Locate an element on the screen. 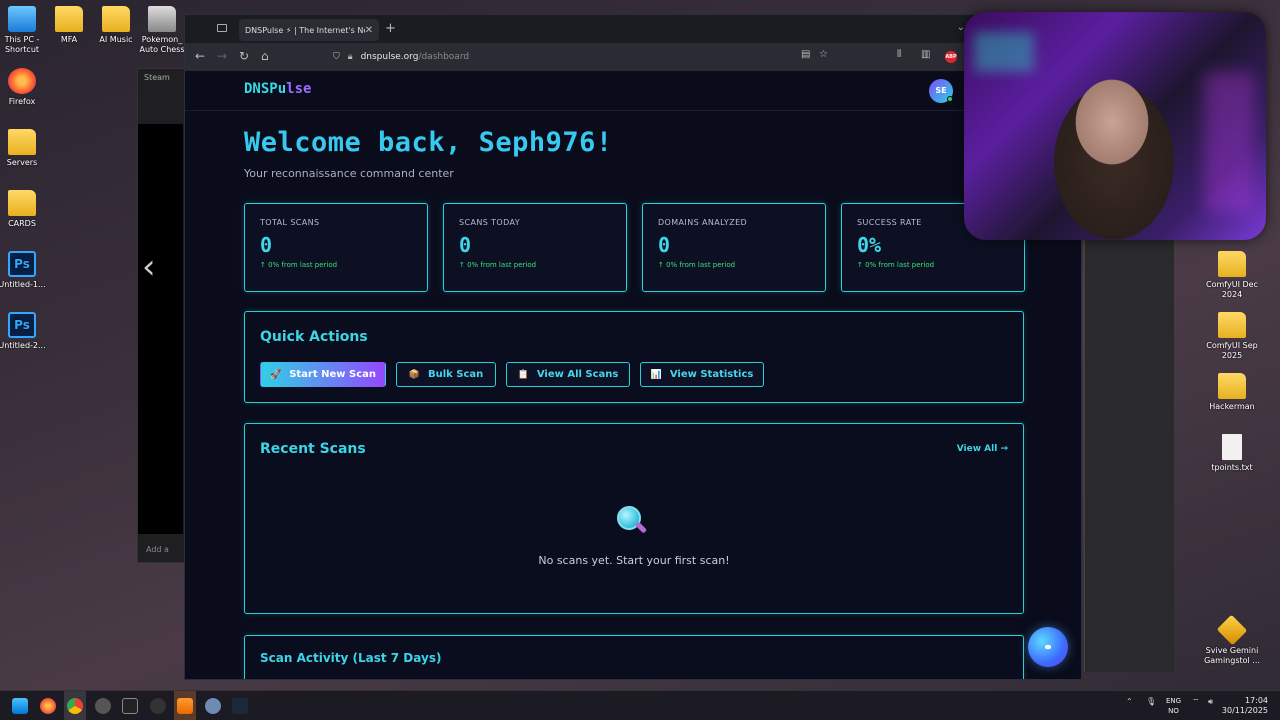 The image size is (1280, 720). forward-icon: → is located at coordinates (222, 56).